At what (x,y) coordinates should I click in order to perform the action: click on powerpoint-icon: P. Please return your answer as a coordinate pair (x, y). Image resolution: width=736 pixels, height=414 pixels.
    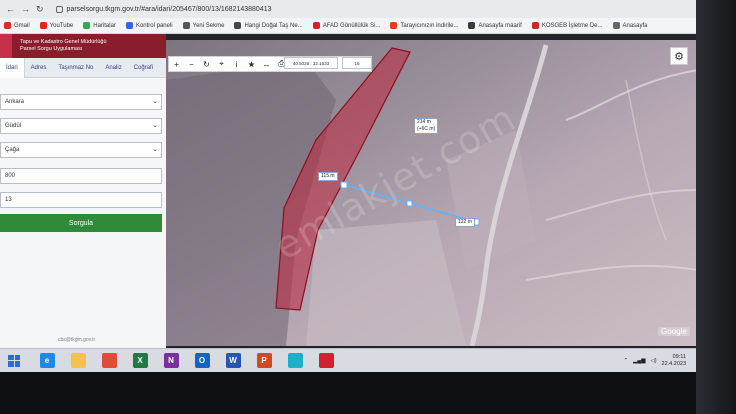
    Looking at the image, I should click on (264, 360).